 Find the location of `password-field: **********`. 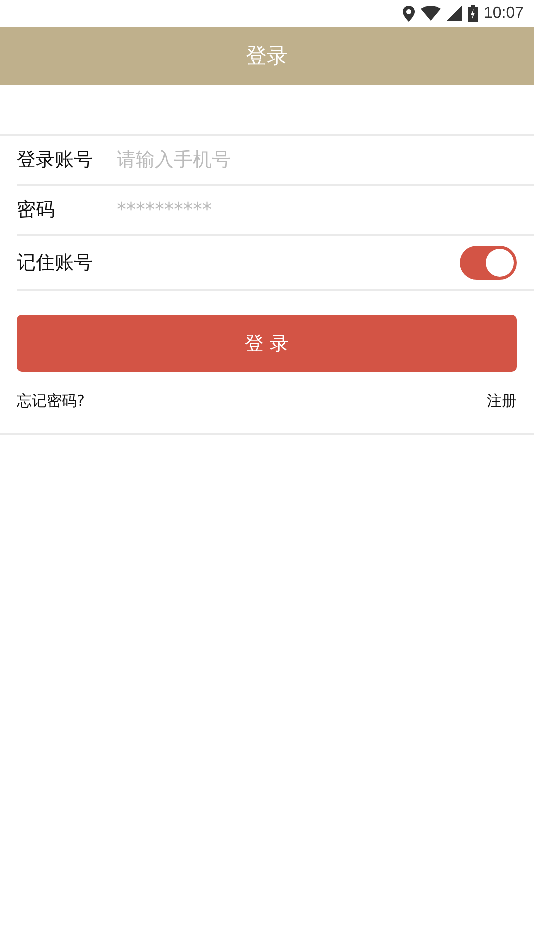

password-field: ********** is located at coordinates (317, 210).